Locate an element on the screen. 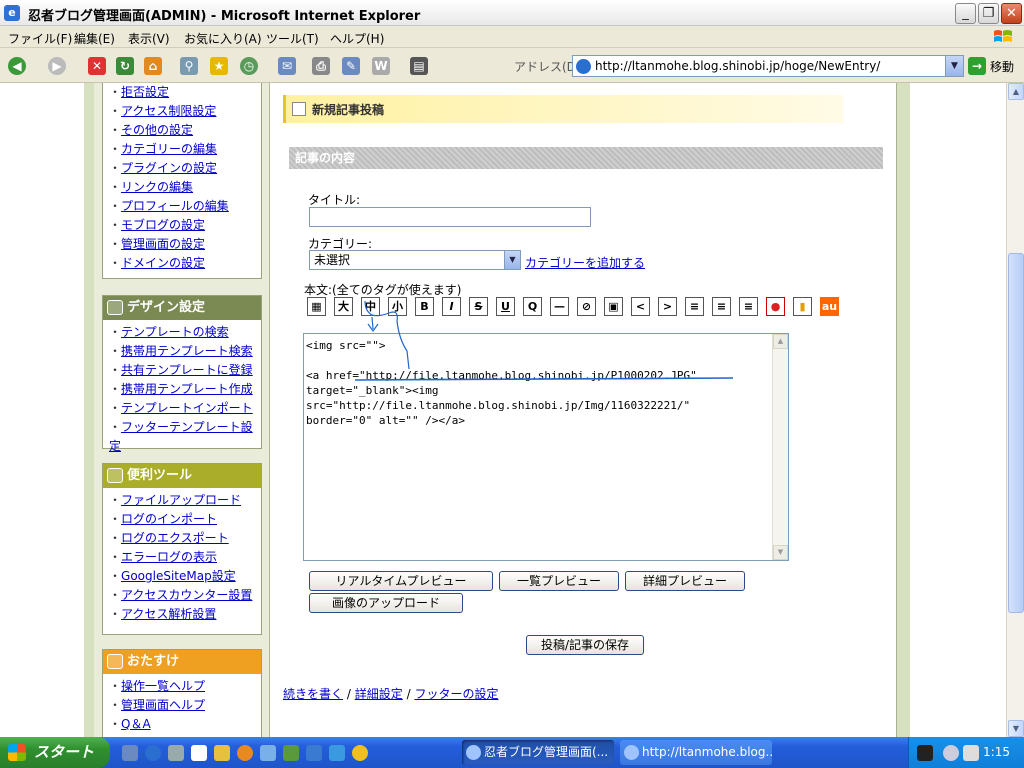 This screenshot has height=768, width=1024. scroll-down-icon: ▼ is located at coordinates (1016, 728).